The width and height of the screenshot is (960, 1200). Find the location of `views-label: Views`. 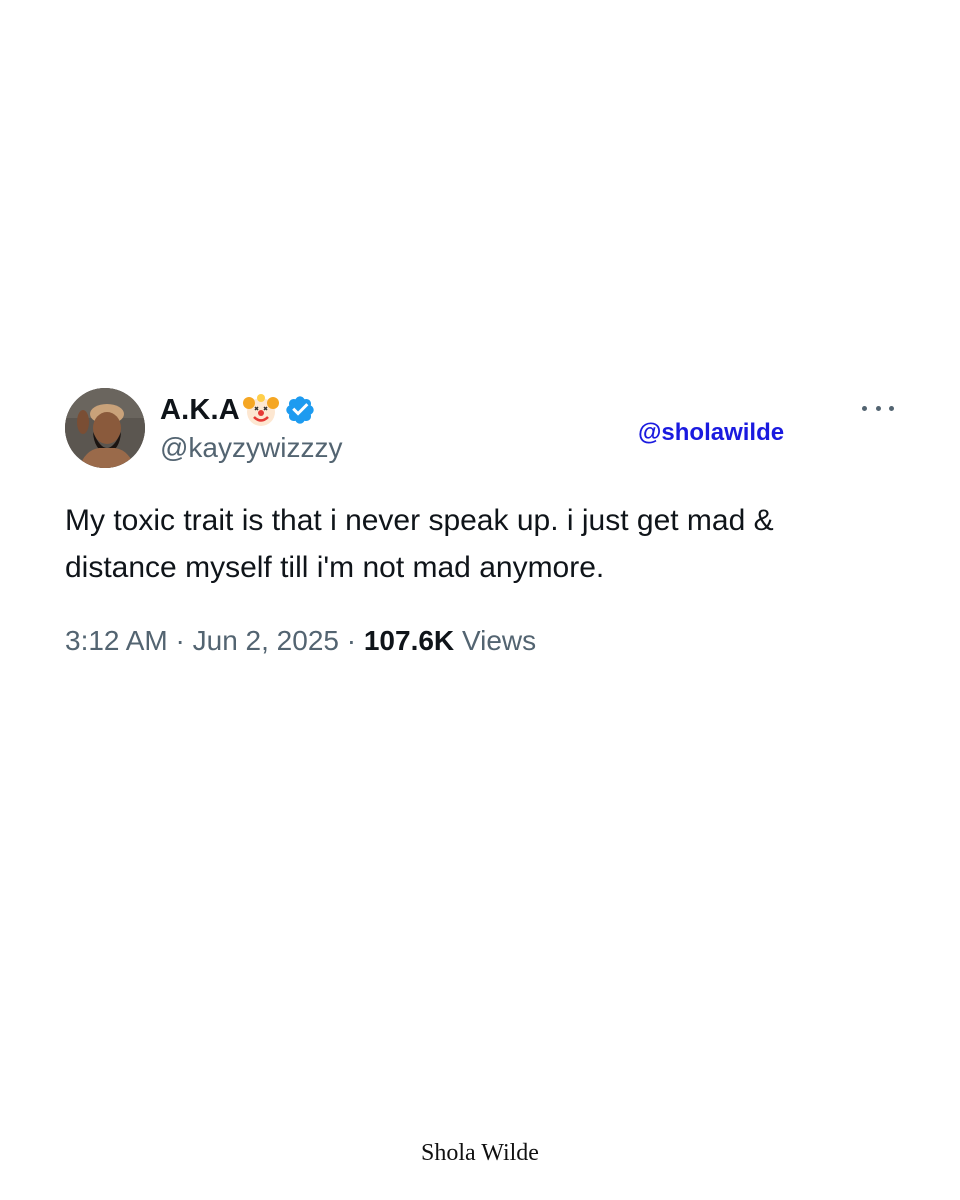

views-label: Views is located at coordinates (499, 640).